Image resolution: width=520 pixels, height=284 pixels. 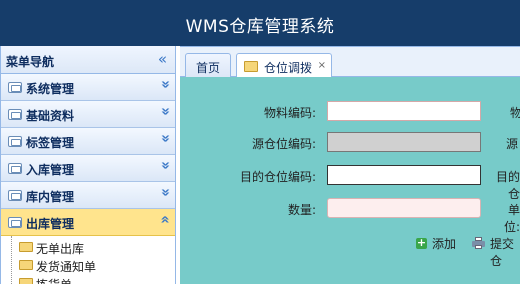 I want to click on source-location-input, so click(x=404, y=142).